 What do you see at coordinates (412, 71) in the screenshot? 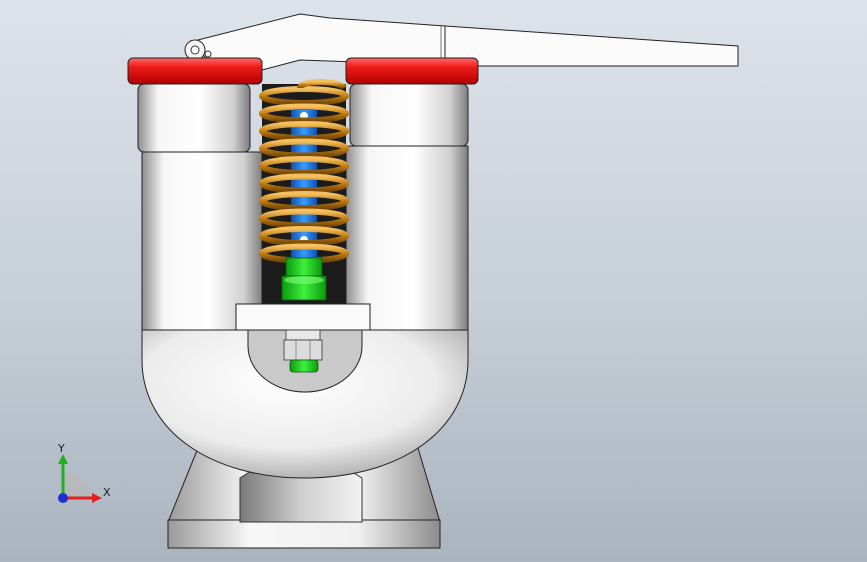
I see `right-red-cap` at bounding box center [412, 71].